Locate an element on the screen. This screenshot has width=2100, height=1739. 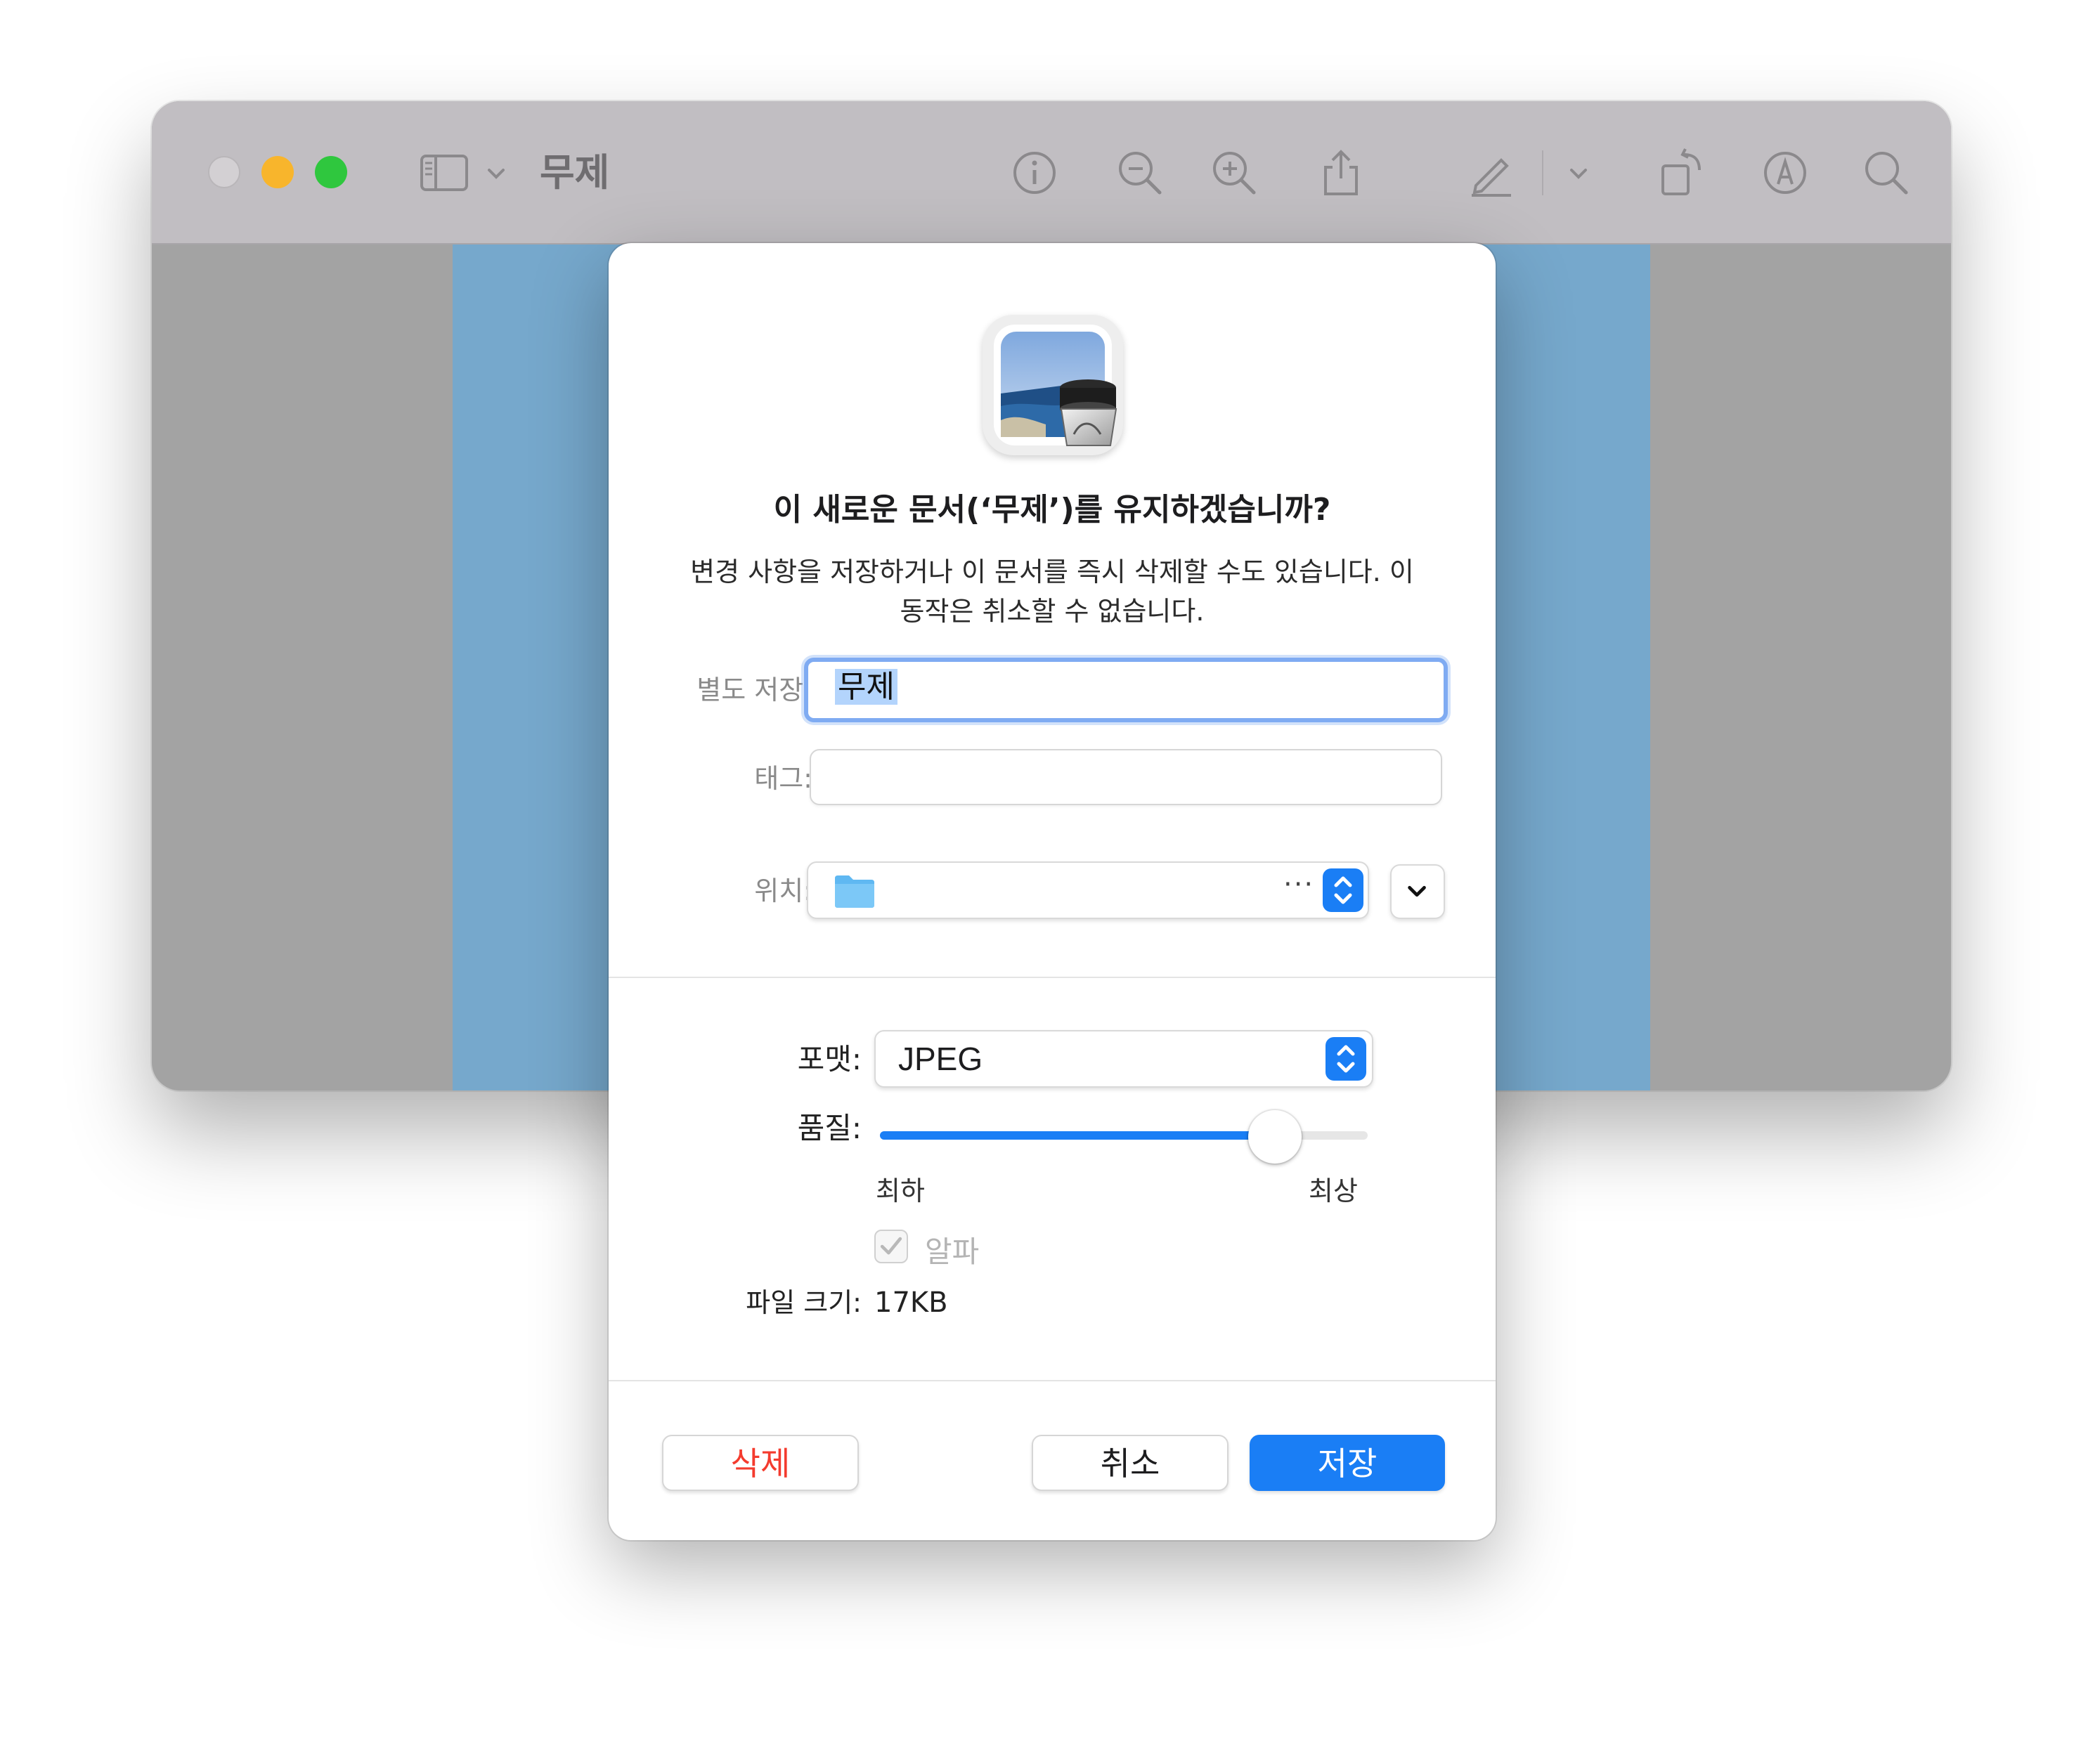
dialog-message-line1: 변경 사항을 저장하거나 이 문서를 즉시 삭제할 수도 있습니다. 이 is located at coordinates (1052, 571).